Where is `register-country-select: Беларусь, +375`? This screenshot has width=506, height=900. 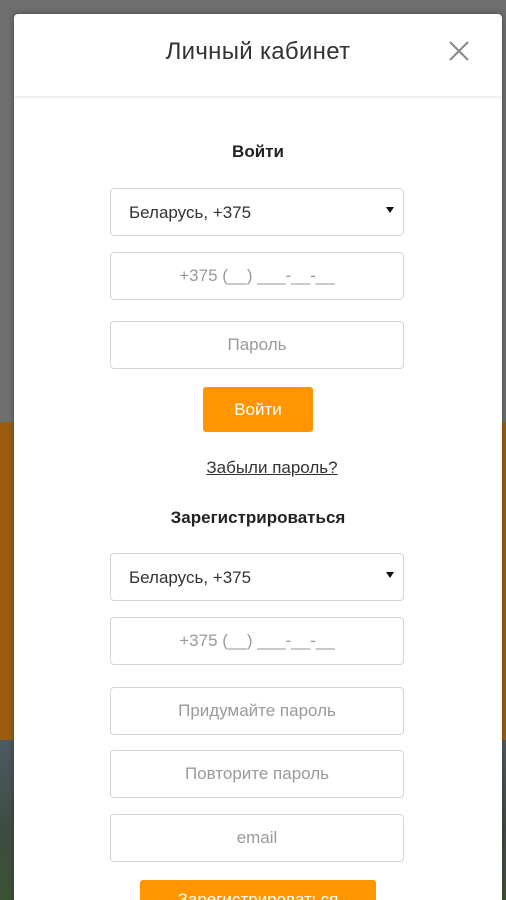 register-country-select: Беларусь, +375 is located at coordinates (257, 577).